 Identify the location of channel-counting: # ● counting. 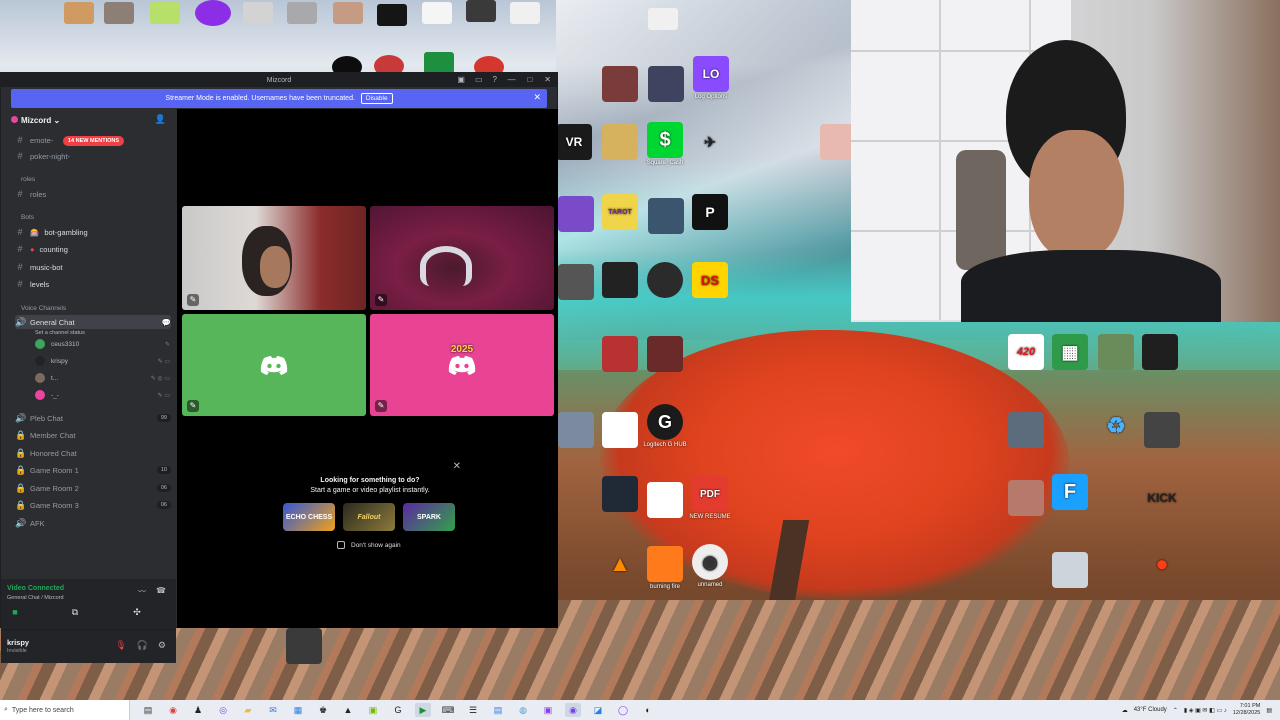
(93, 249).